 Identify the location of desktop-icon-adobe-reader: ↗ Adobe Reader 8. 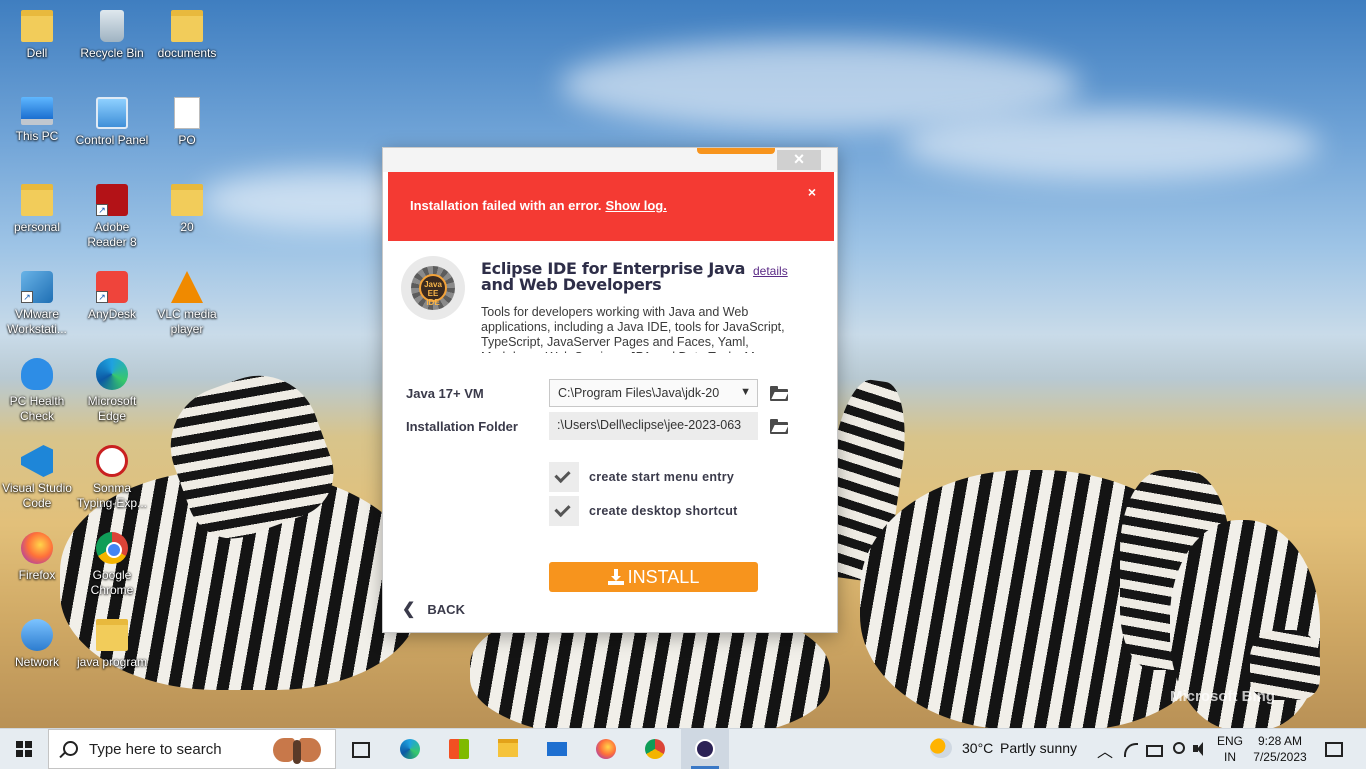
(112, 217).